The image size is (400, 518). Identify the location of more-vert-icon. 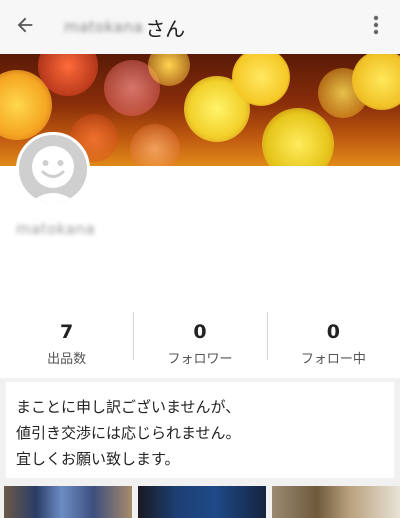
(376, 27).